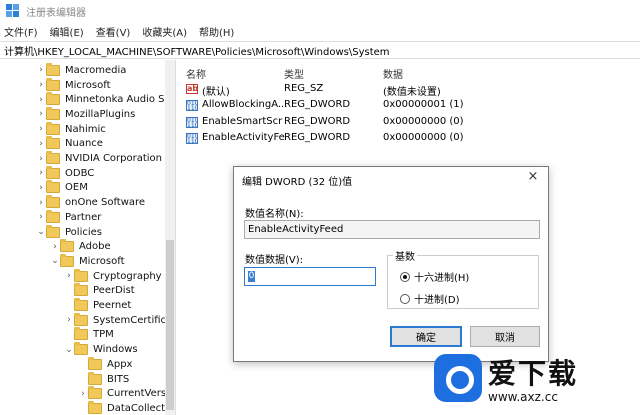  Describe the element at coordinates (409, 72) in the screenshot. I see `values-header: 名称 类型 数据` at that location.